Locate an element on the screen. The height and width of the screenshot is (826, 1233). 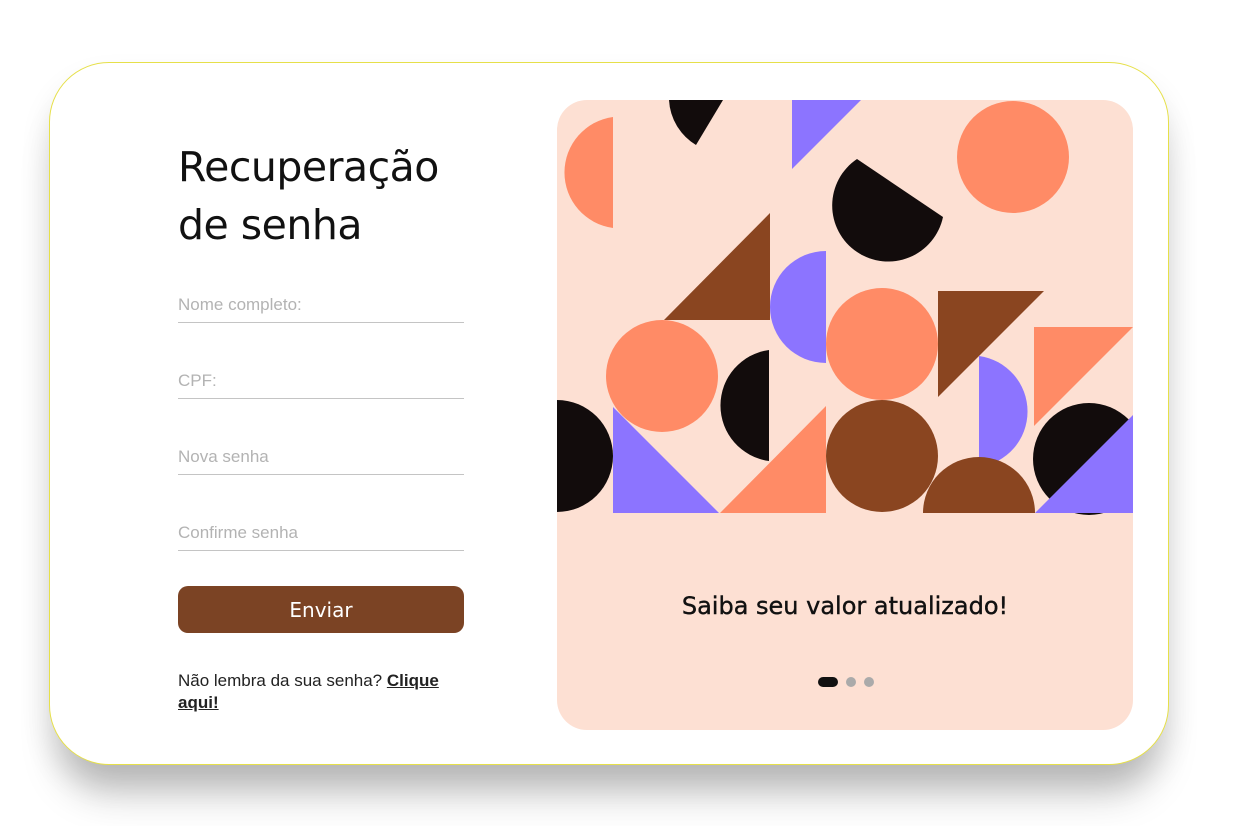
submit-button: Enviar is located at coordinates (321, 609).